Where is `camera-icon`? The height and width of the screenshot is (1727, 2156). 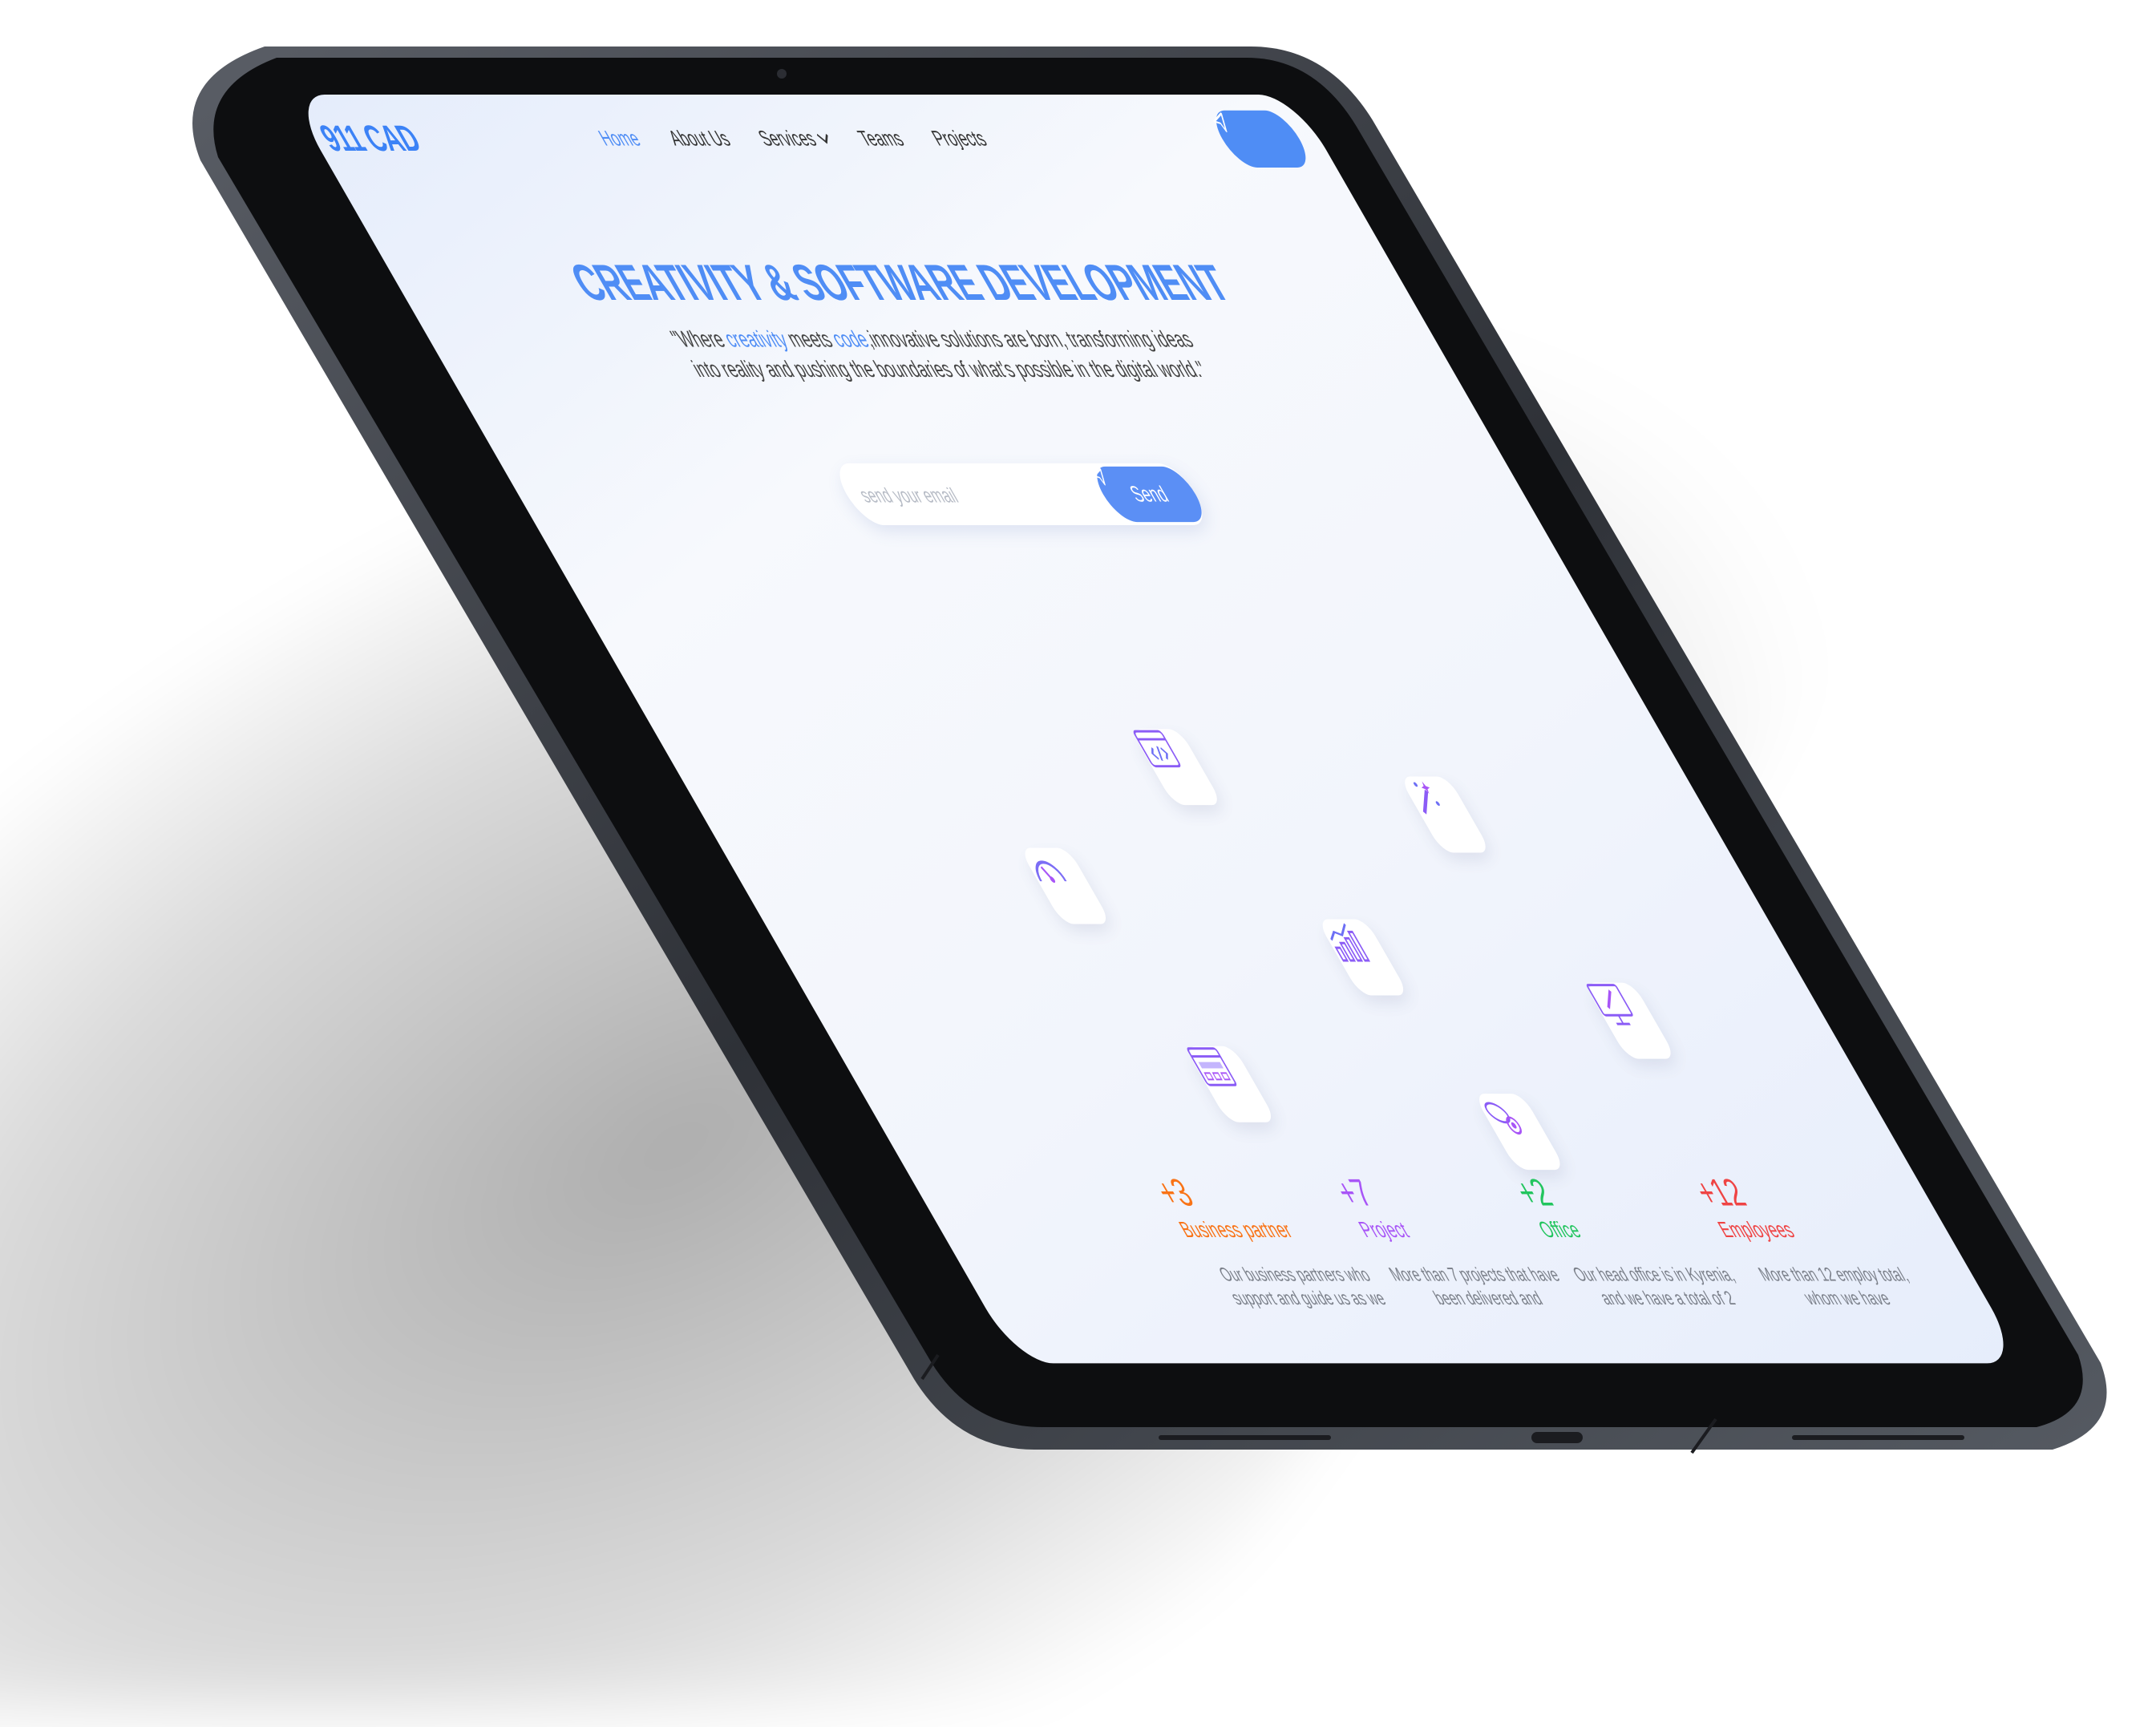 camera-icon is located at coordinates (782, 74).